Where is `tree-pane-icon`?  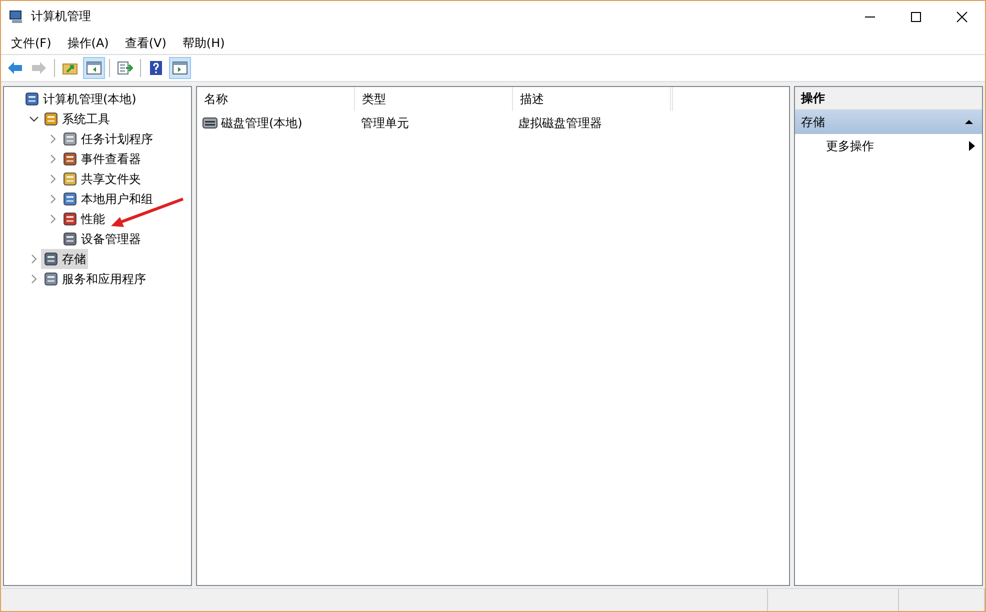 tree-pane-icon is located at coordinates (94, 68).